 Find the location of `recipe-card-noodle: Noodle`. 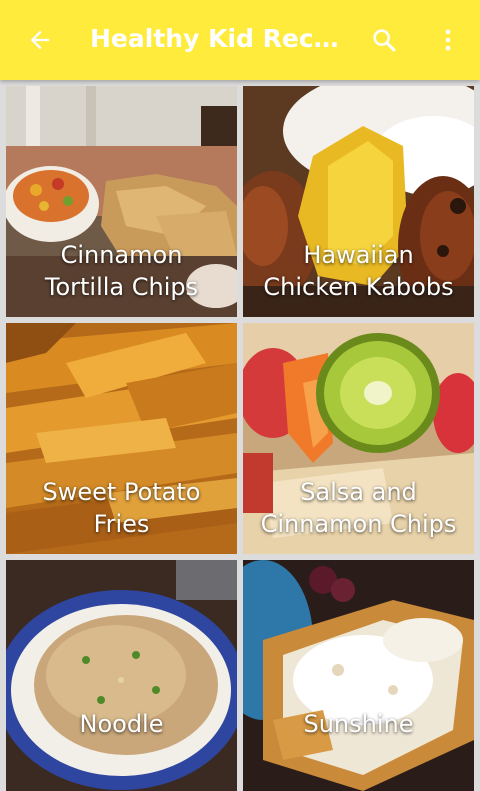

recipe-card-noodle: Noodle is located at coordinates (121, 675).